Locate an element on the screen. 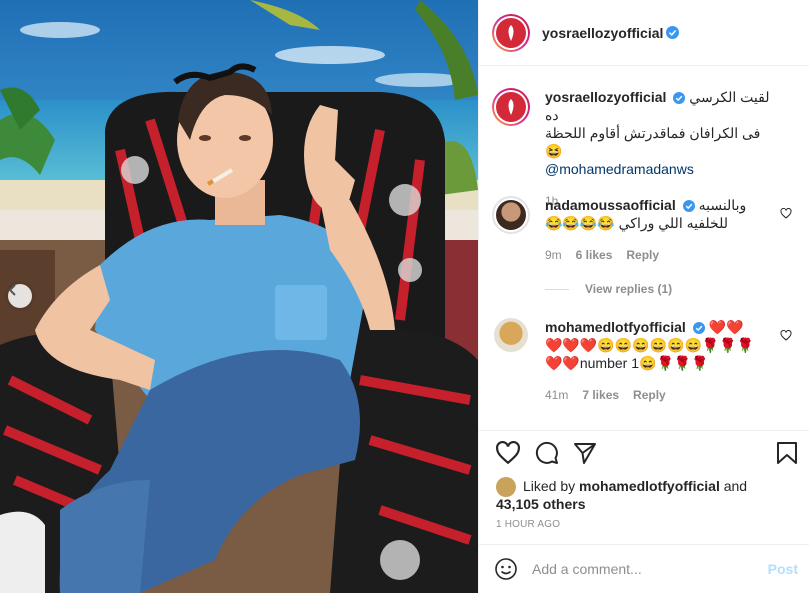  post-timestamp: 1 HOUR AGO is located at coordinates (528, 524).